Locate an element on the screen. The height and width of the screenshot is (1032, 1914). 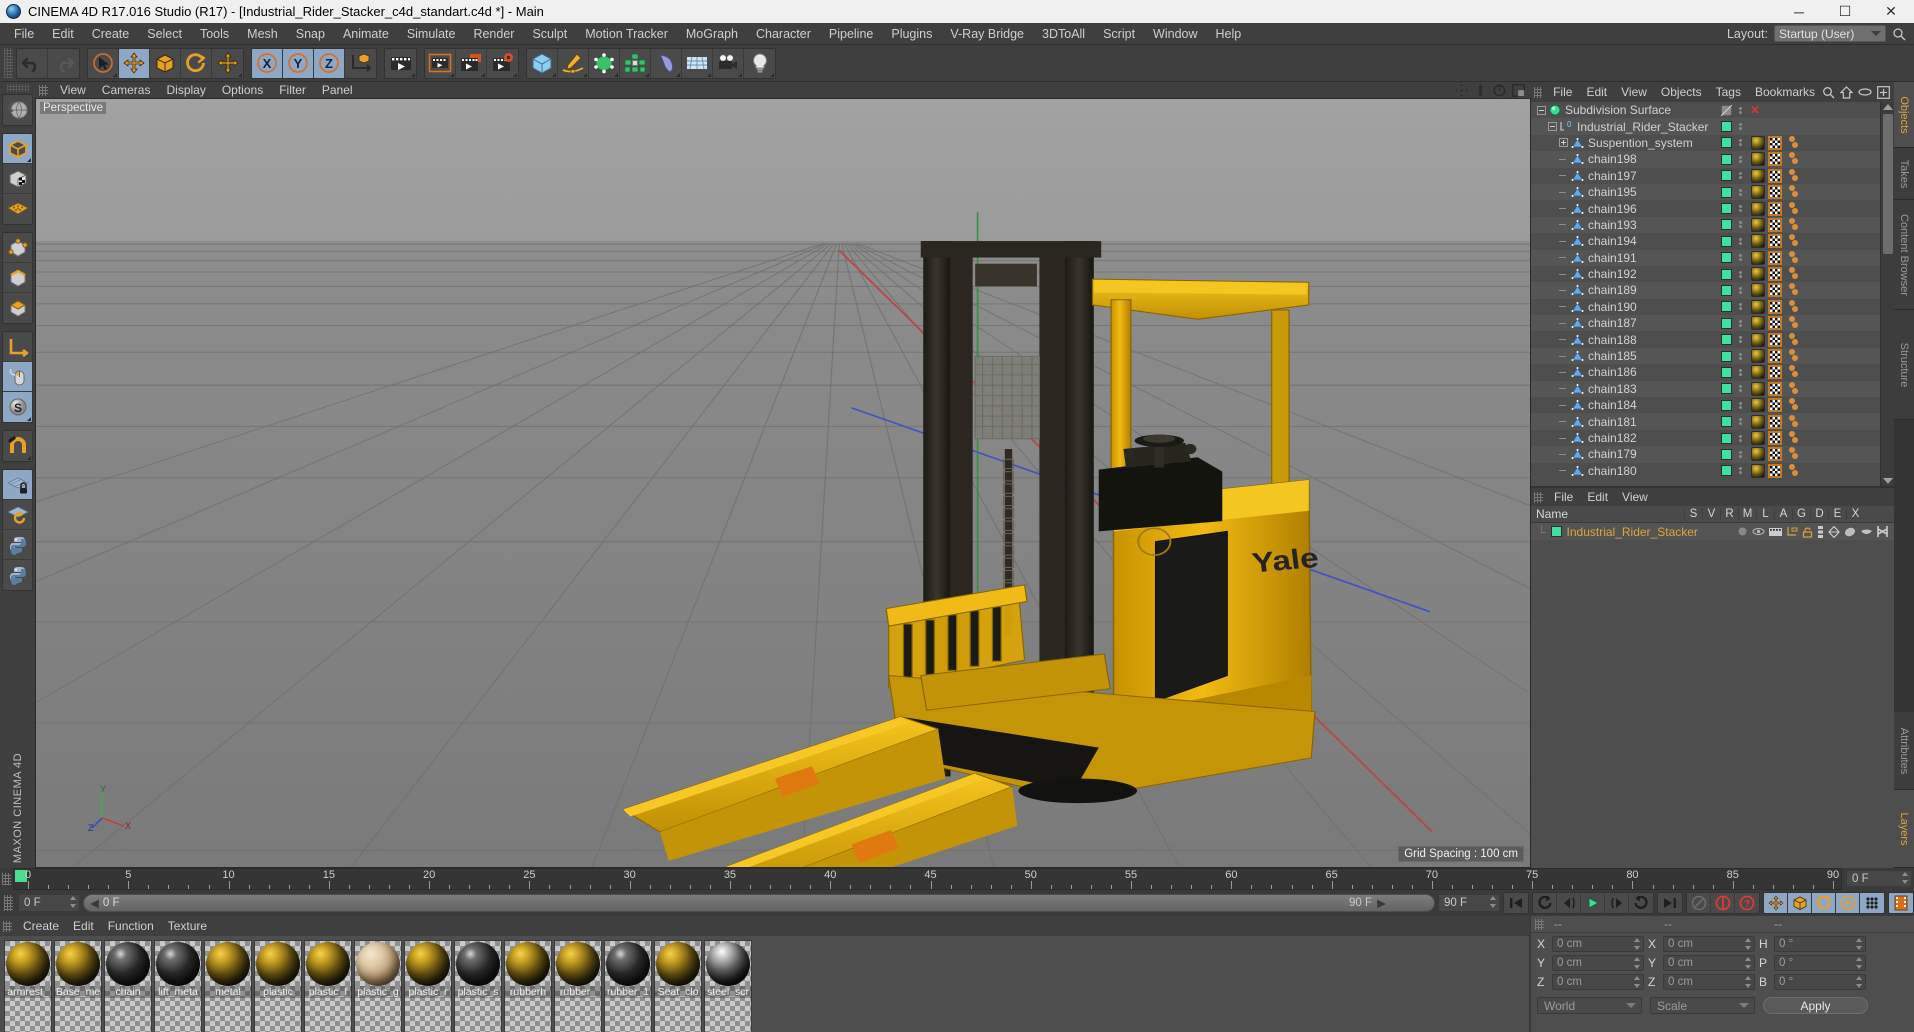
apply-button: Apply is located at coordinates (1815, 1005).